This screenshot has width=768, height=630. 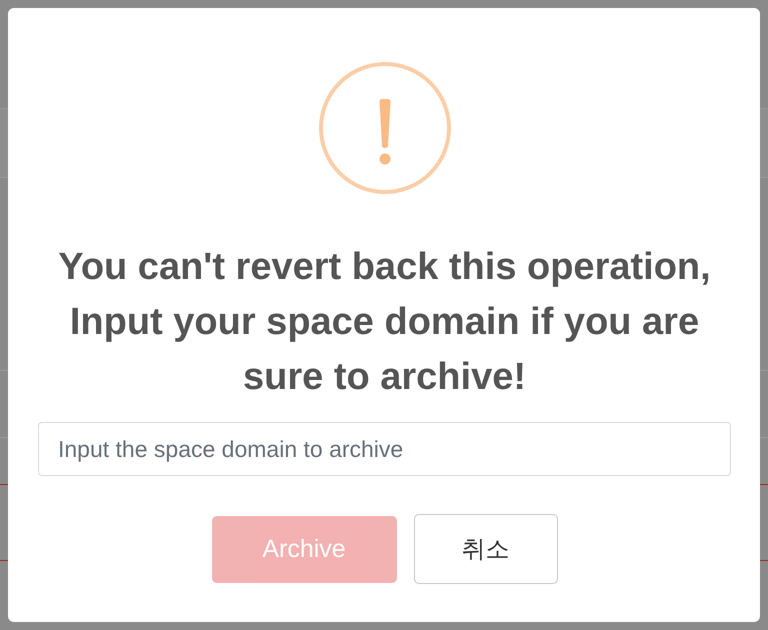 What do you see at coordinates (384, 449) in the screenshot?
I see `domain-input-field: Input the space domain to archive` at bounding box center [384, 449].